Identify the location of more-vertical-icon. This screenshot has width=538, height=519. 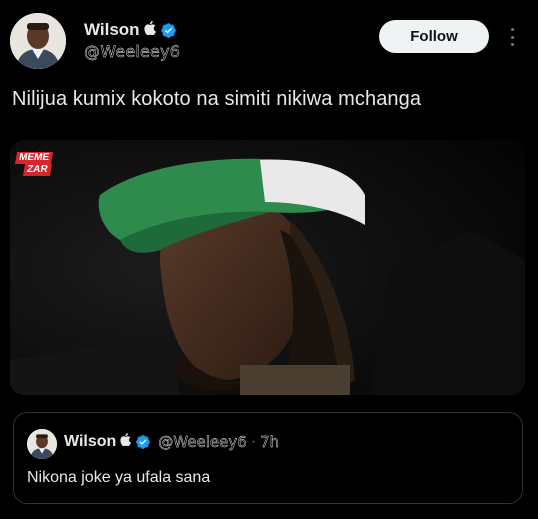
(512, 37).